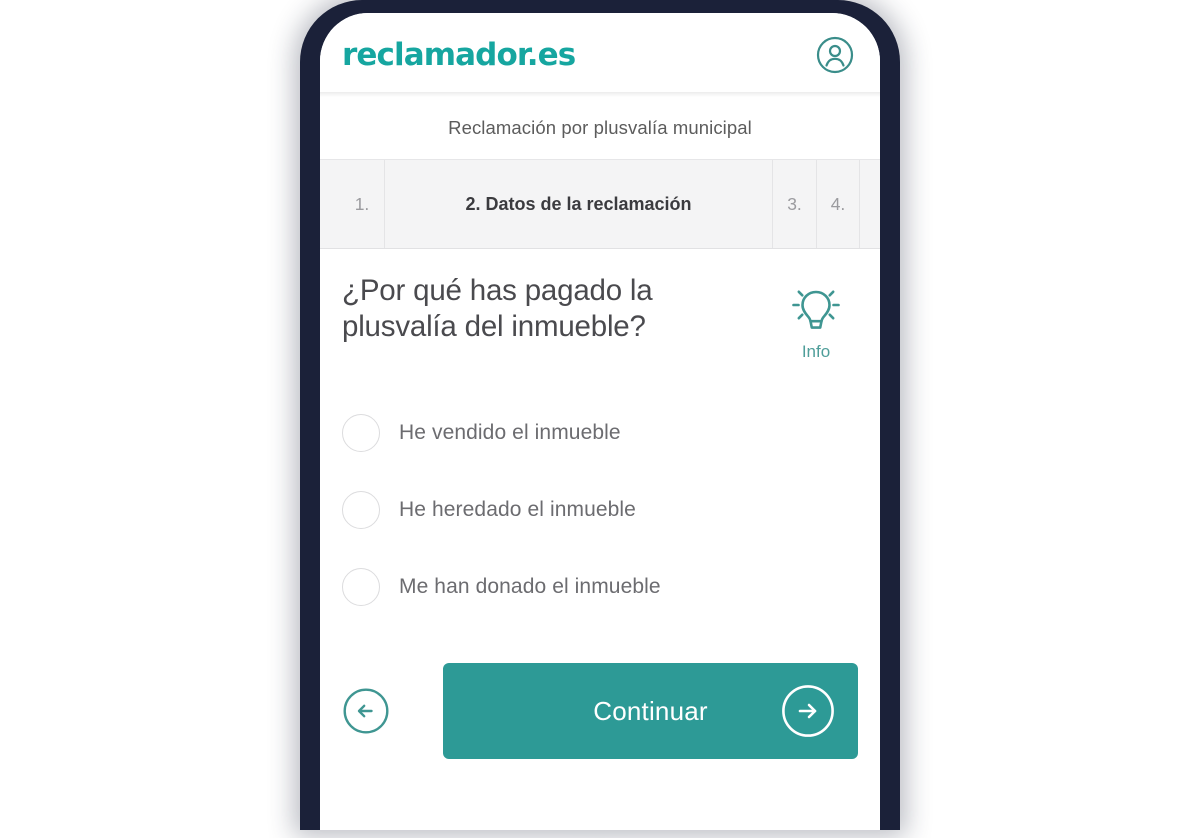 The image size is (1200, 838). What do you see at coordinates (330, 204) in the screenshot?
I see `steps-left-spacer` at bounding box center [330, 204].